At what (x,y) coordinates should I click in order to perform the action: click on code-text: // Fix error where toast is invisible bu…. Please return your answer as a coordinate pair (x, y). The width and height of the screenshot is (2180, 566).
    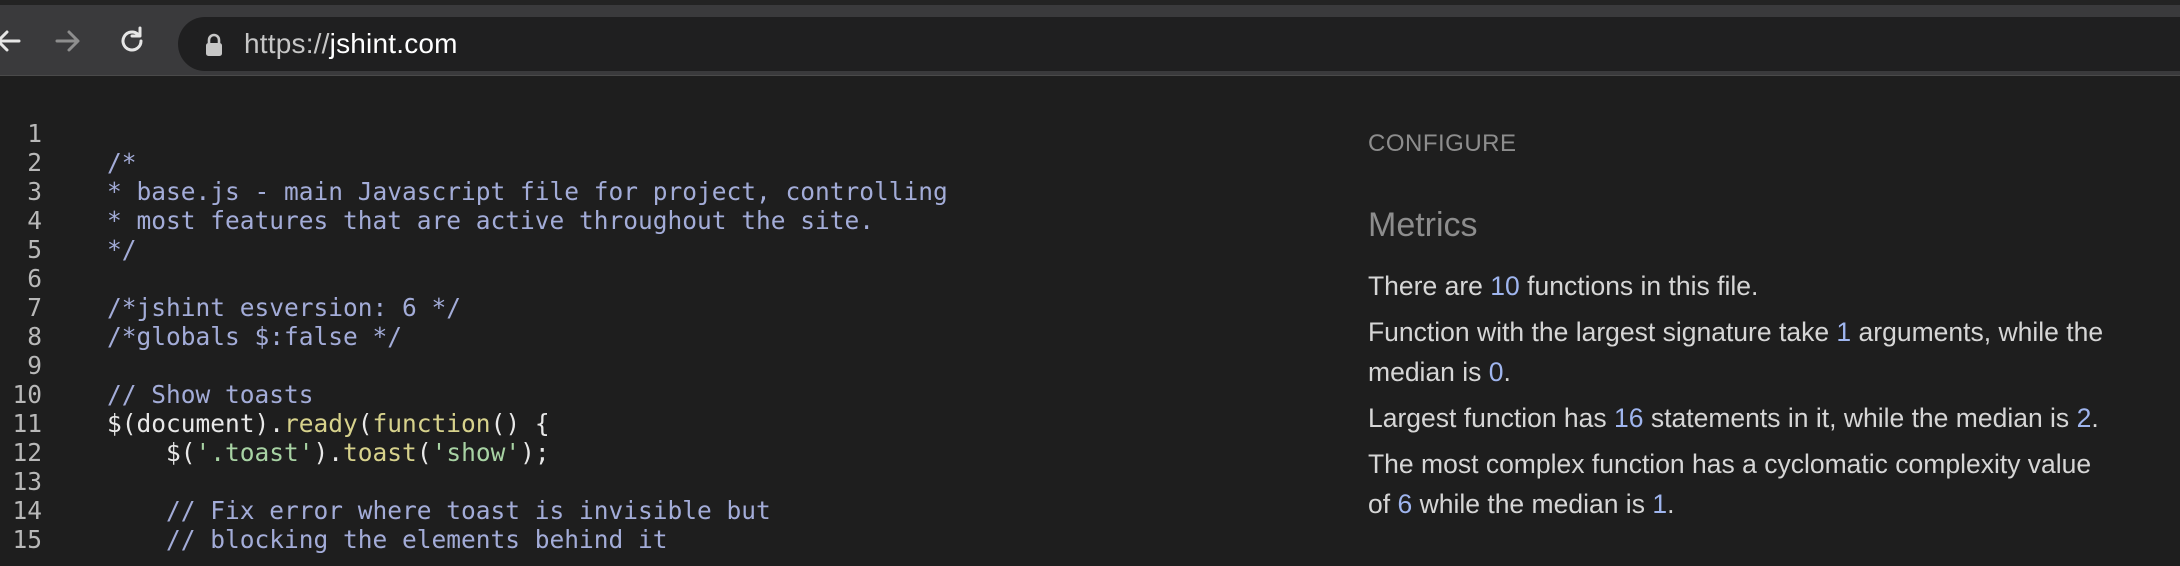
    Looking at the image, I should click on (439, 510).